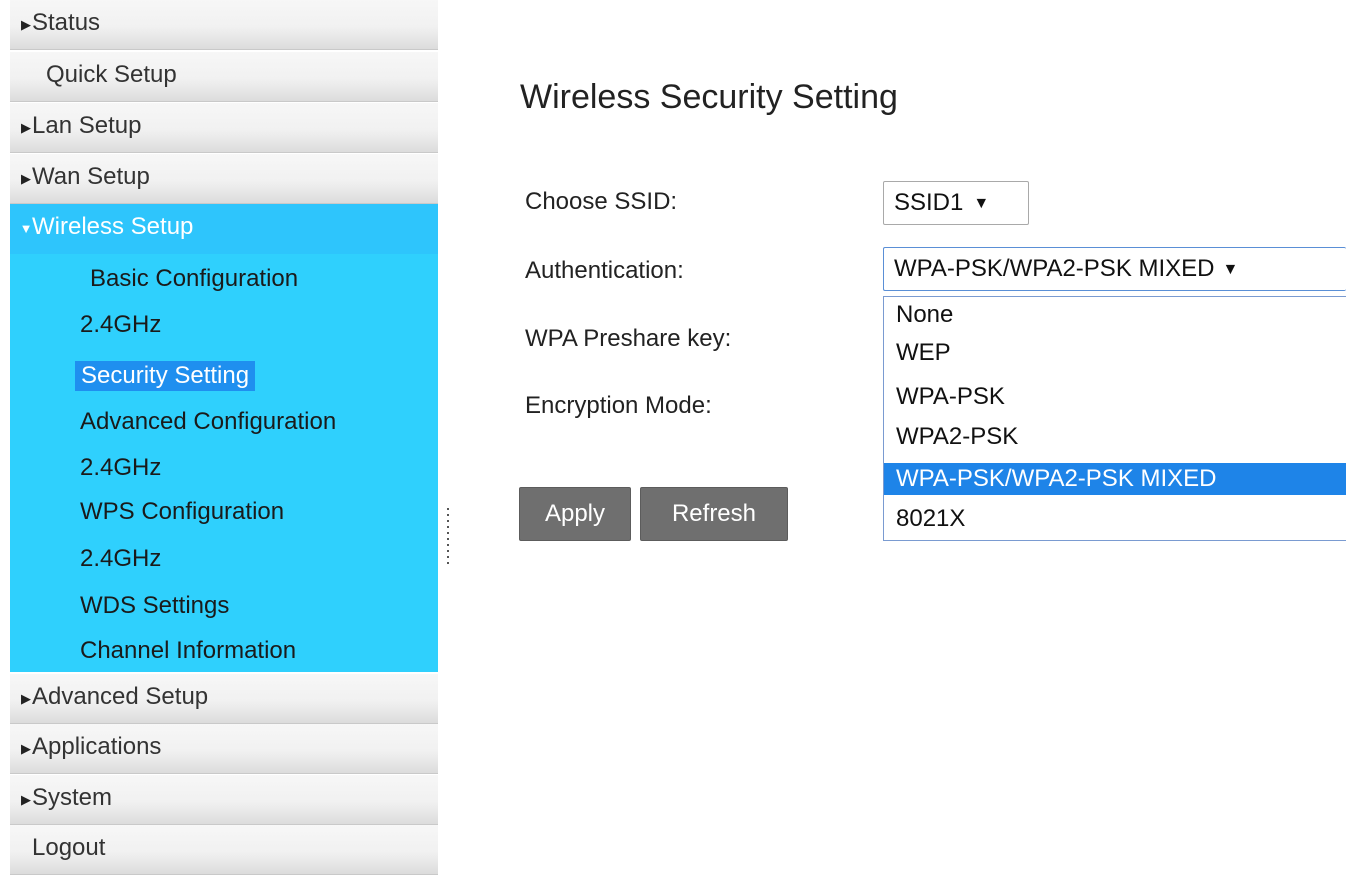 This screenshot has width=1346, height=875. What do you see at coordinates (1115, 353) in the screenshot?
I see `auth-option-wep: WEP` at bounding box center [1115, 353].